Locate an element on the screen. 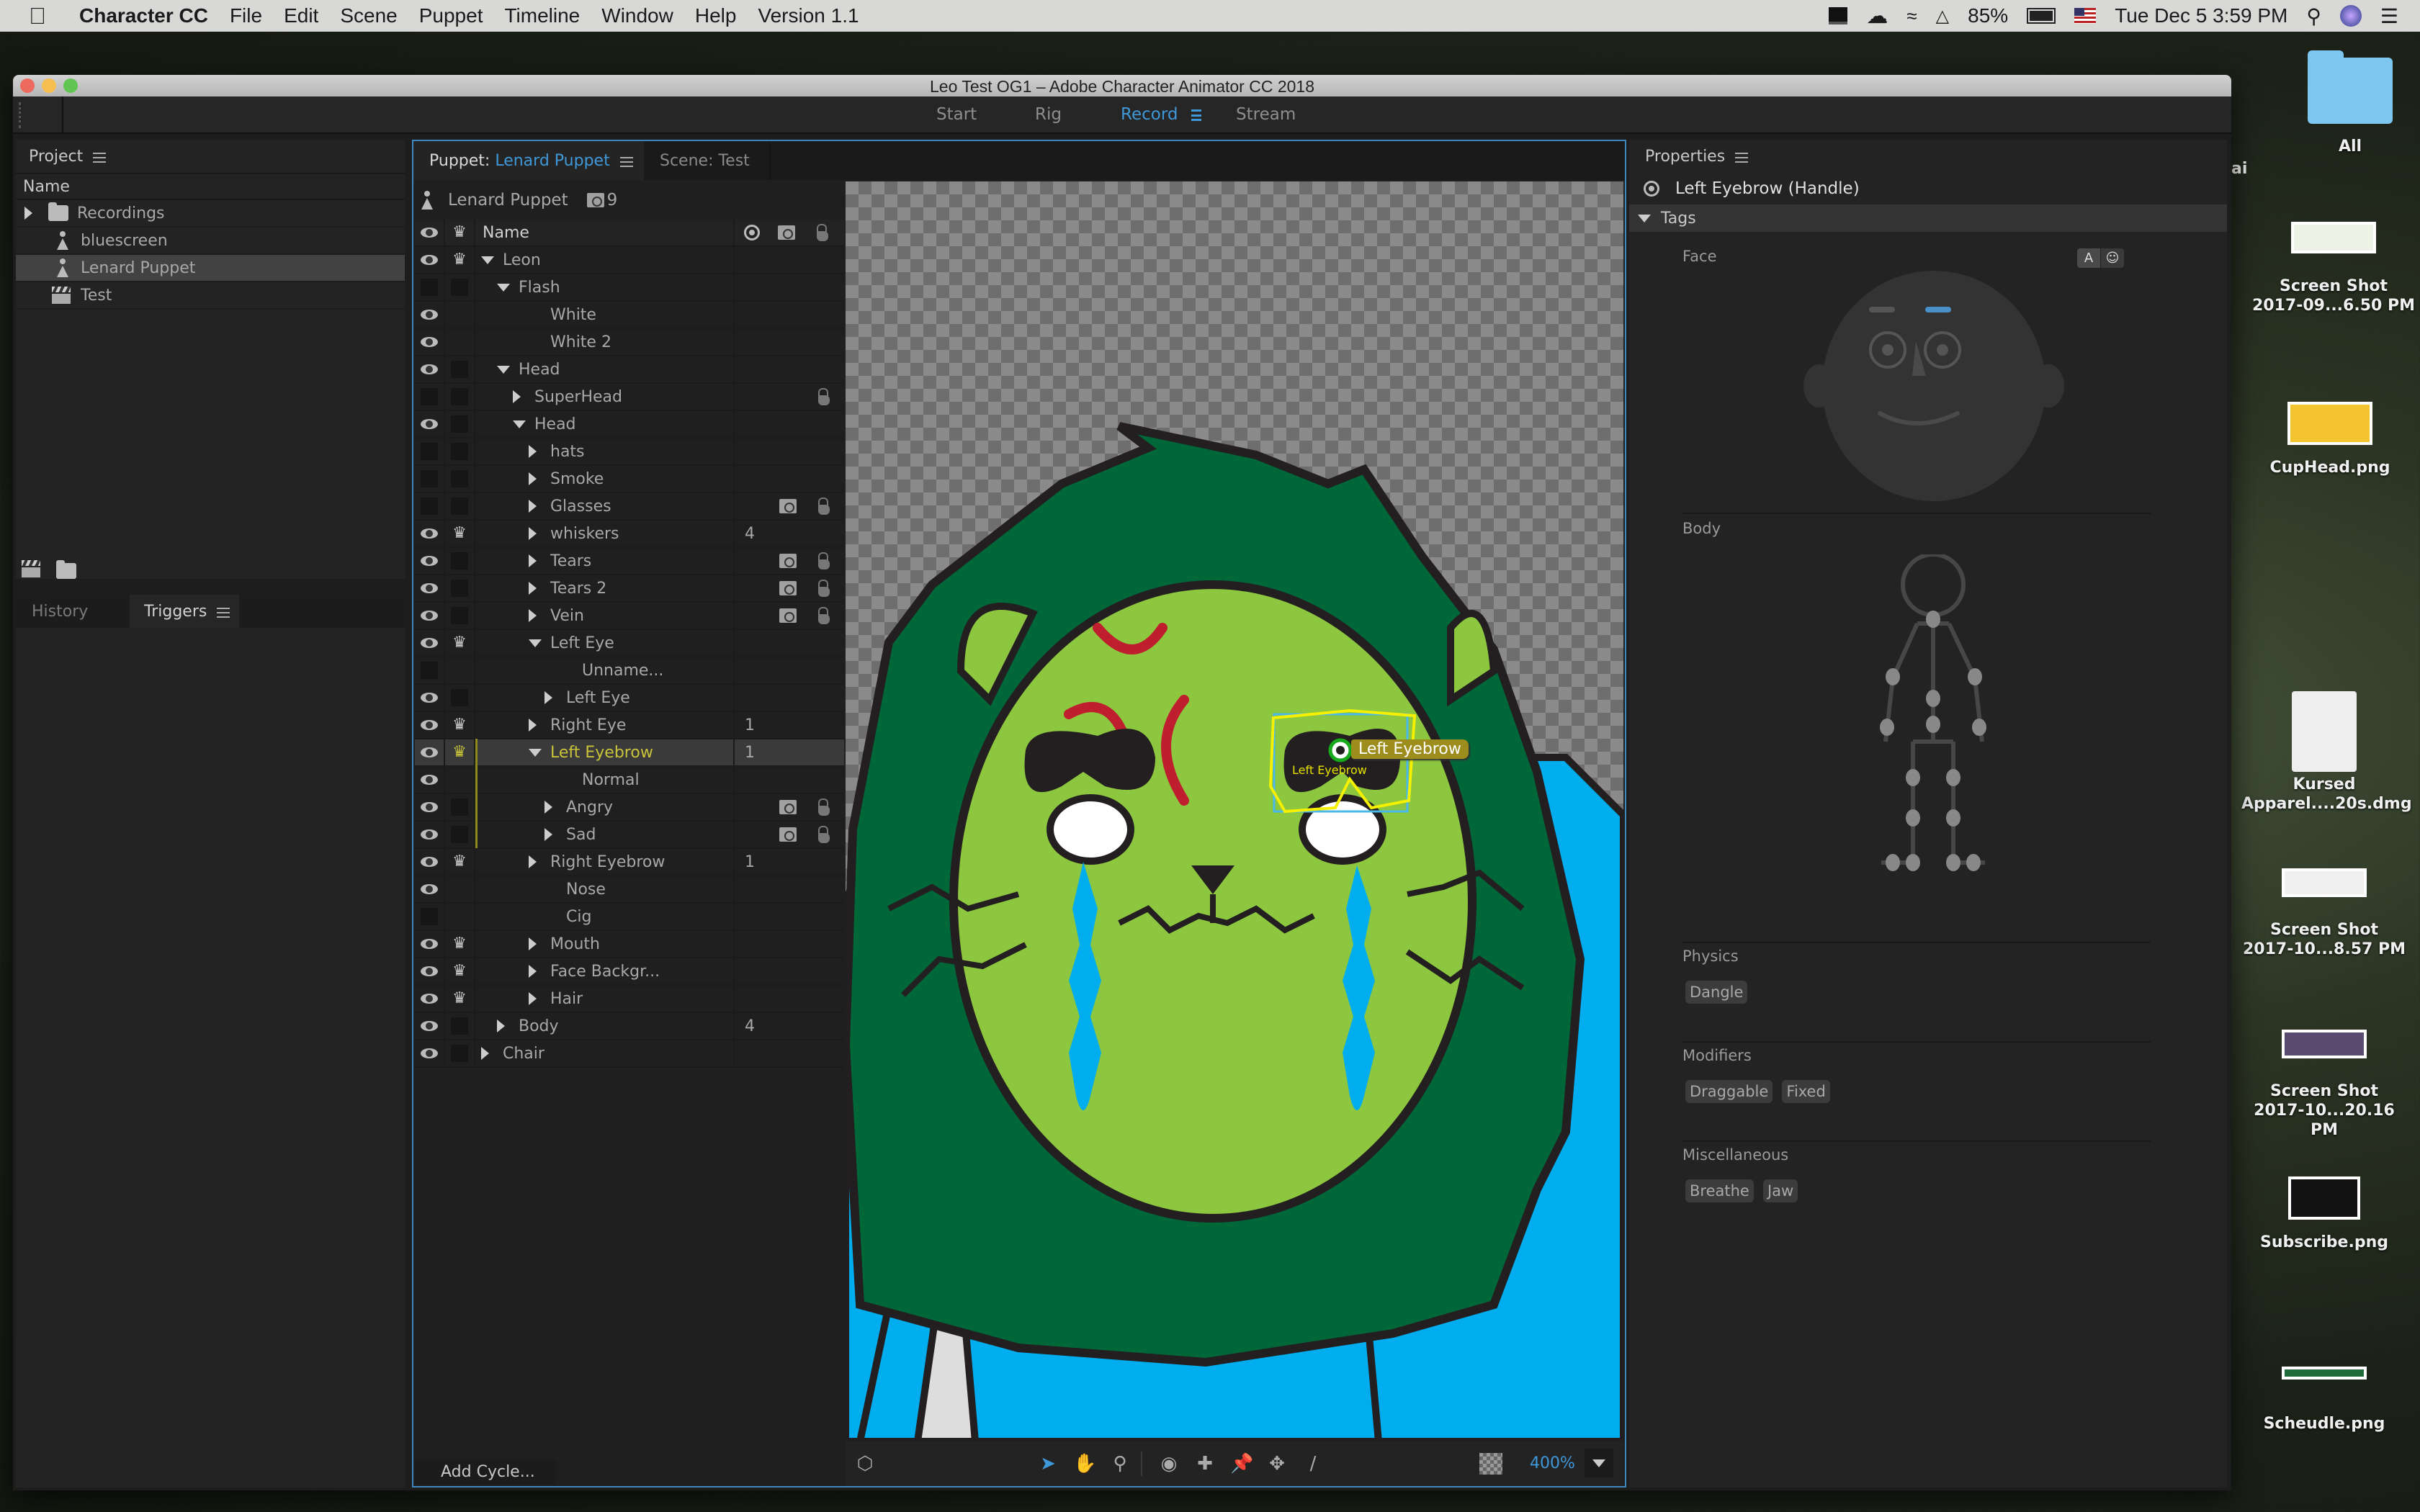 The height and width of the screenshot is (1512, 2420). desktop-icon-kursed-dmg: Kursed Apparel....20s.dmg is located at coordinates (2326, 752).